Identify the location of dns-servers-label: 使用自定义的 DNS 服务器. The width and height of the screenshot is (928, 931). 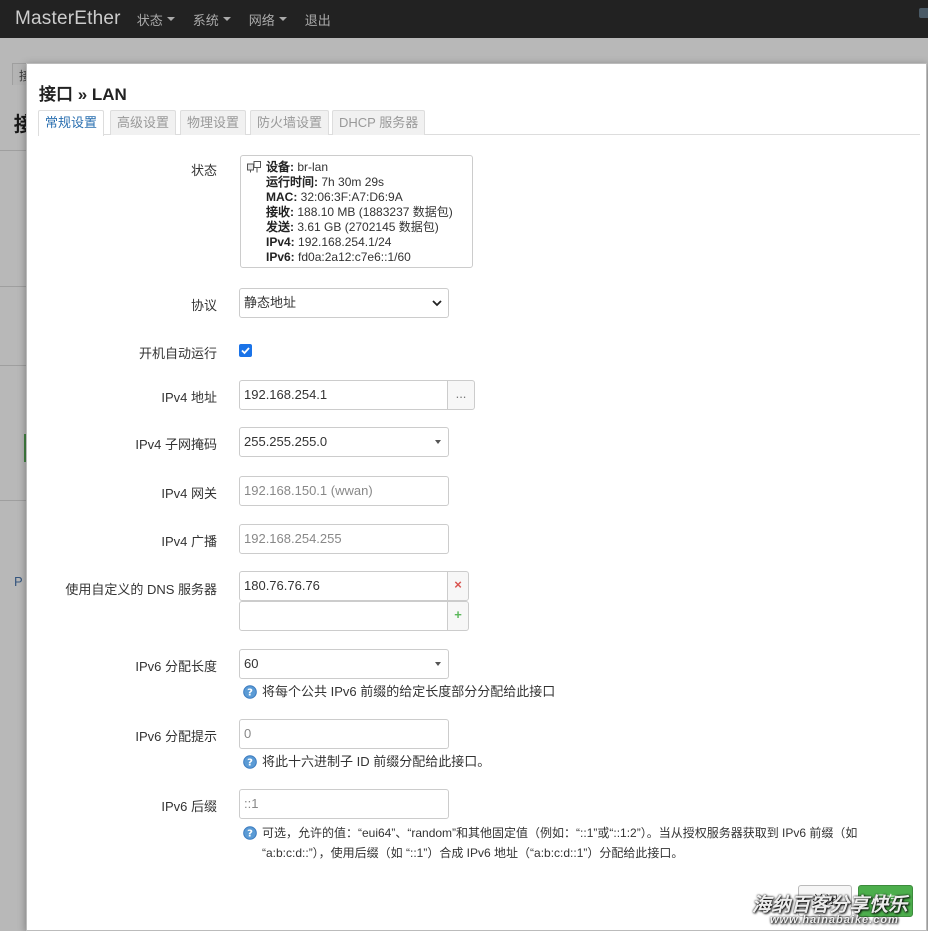
(141, 589).